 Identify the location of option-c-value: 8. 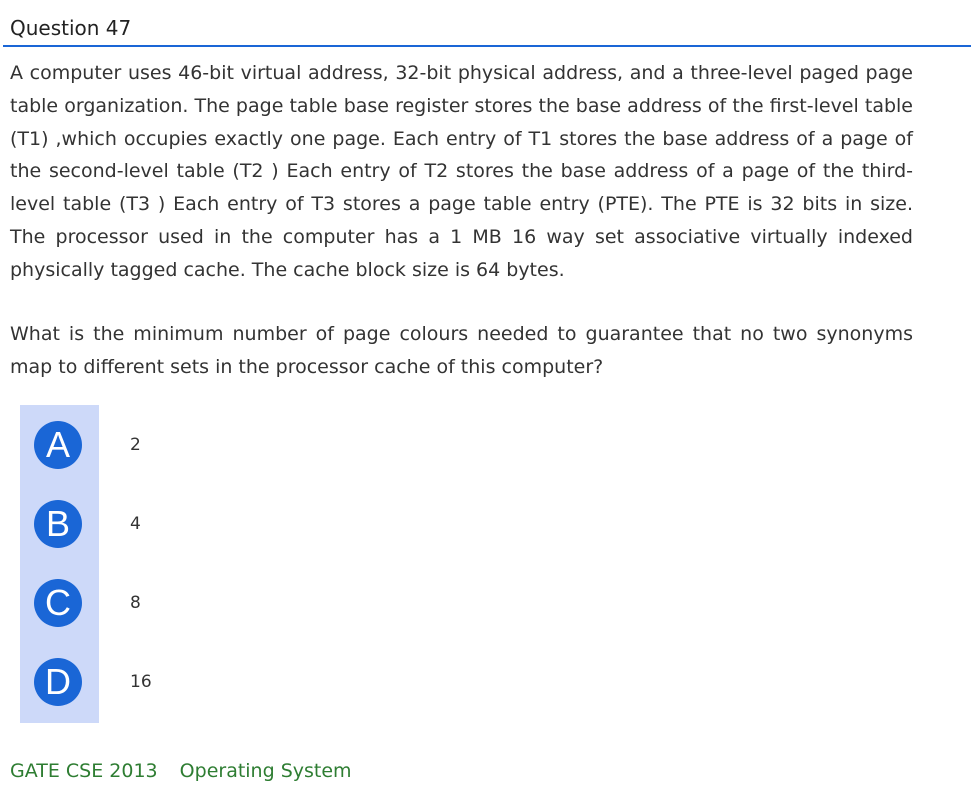
(135, 603).